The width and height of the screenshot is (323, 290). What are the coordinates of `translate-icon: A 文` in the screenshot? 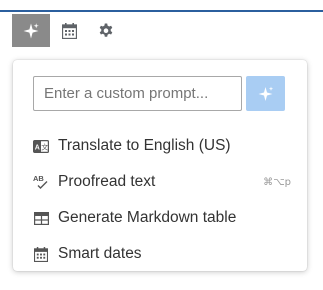 It's located at (41, 146).